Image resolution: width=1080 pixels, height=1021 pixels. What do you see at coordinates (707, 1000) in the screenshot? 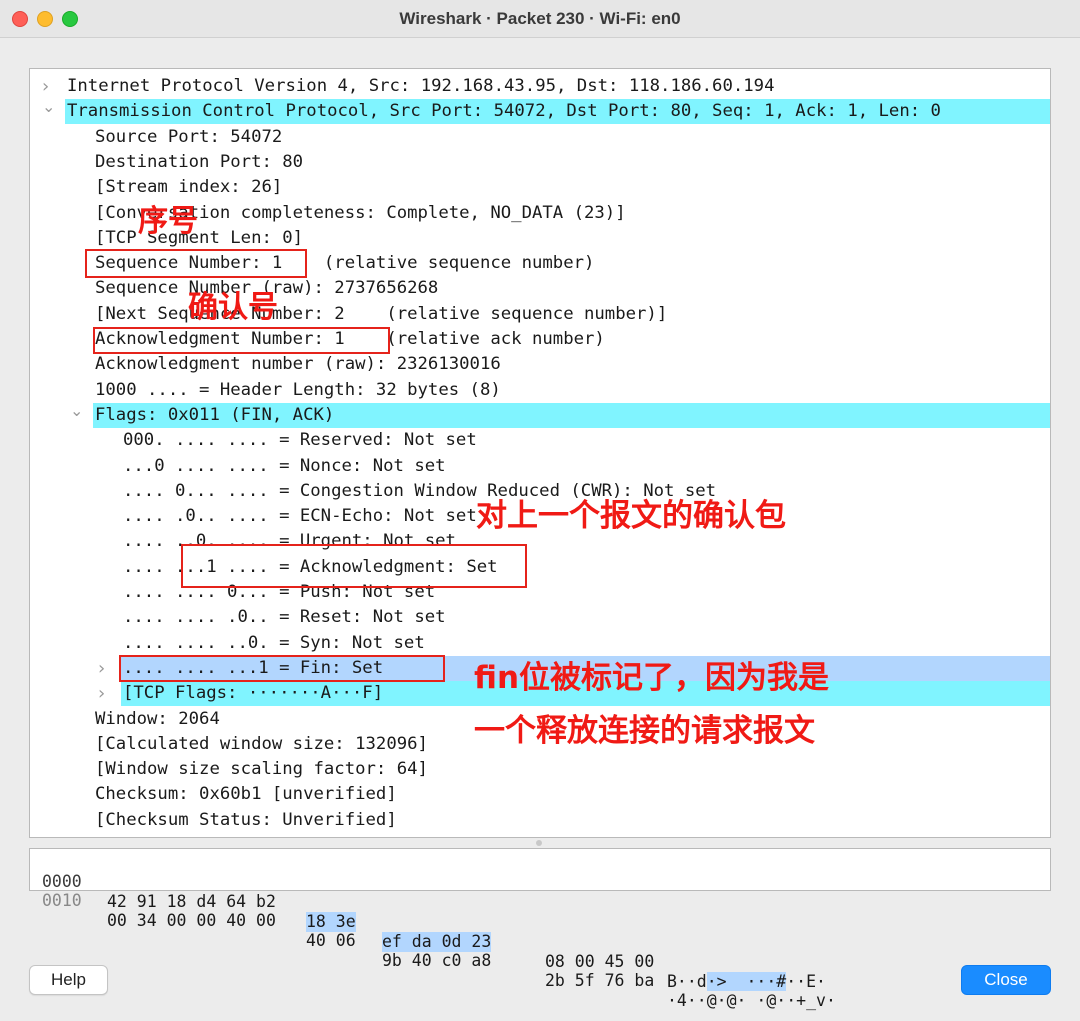
I see `hex-ascii-part: ·4··@·@·` at bounding box center [707, 1000].